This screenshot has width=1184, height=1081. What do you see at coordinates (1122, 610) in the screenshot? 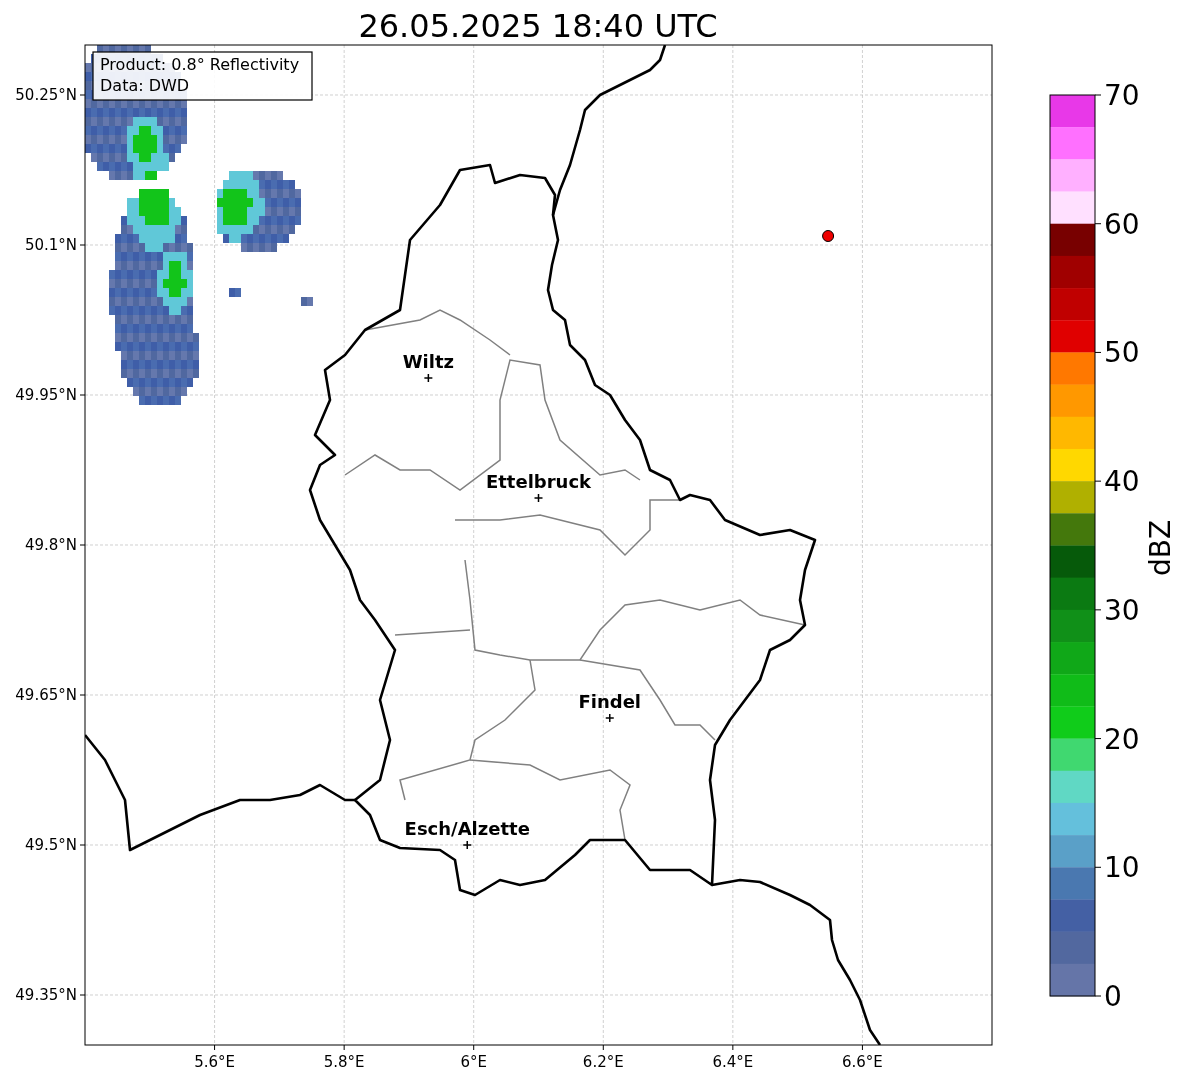
I see `colorbar-tick-label: 30` at bounding box center [1122, 610].